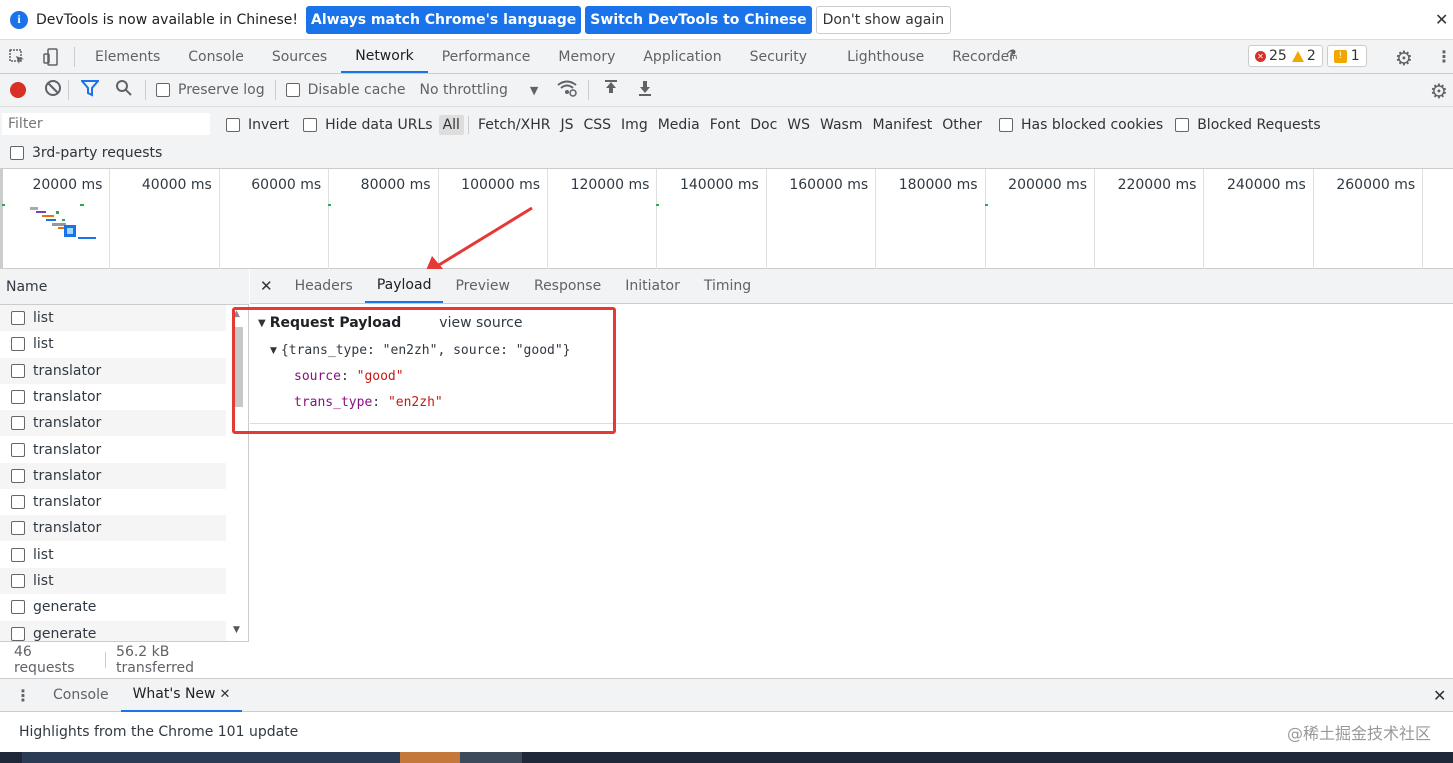  Describe the element at coordinates (236, 314) in the screenshot. I see `scroll-up-icon: ▲` at that location.